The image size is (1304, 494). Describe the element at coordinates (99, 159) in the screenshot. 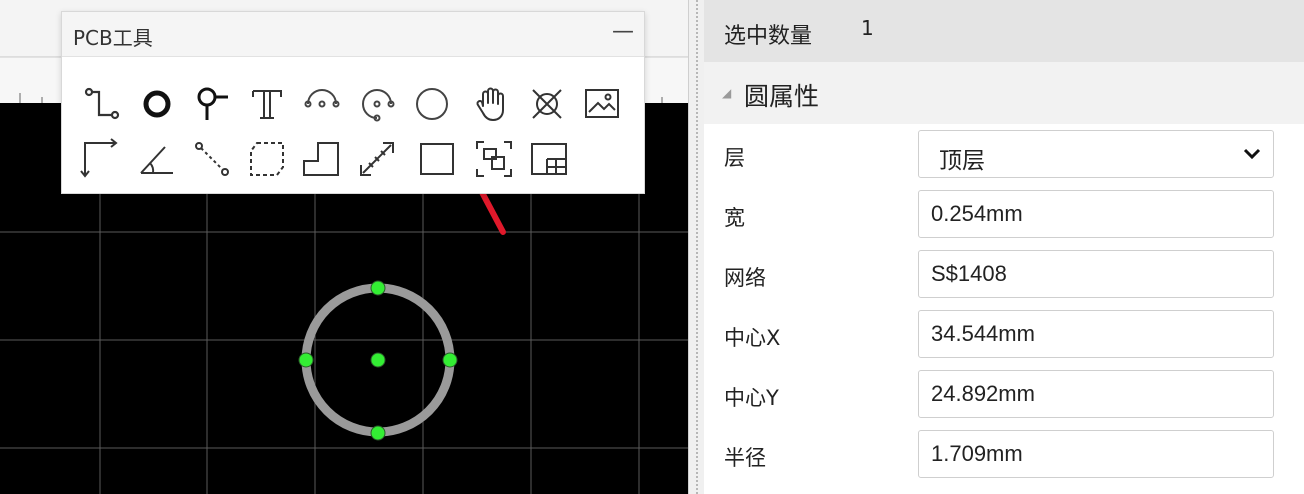

I see `dimension-icon` at that location.